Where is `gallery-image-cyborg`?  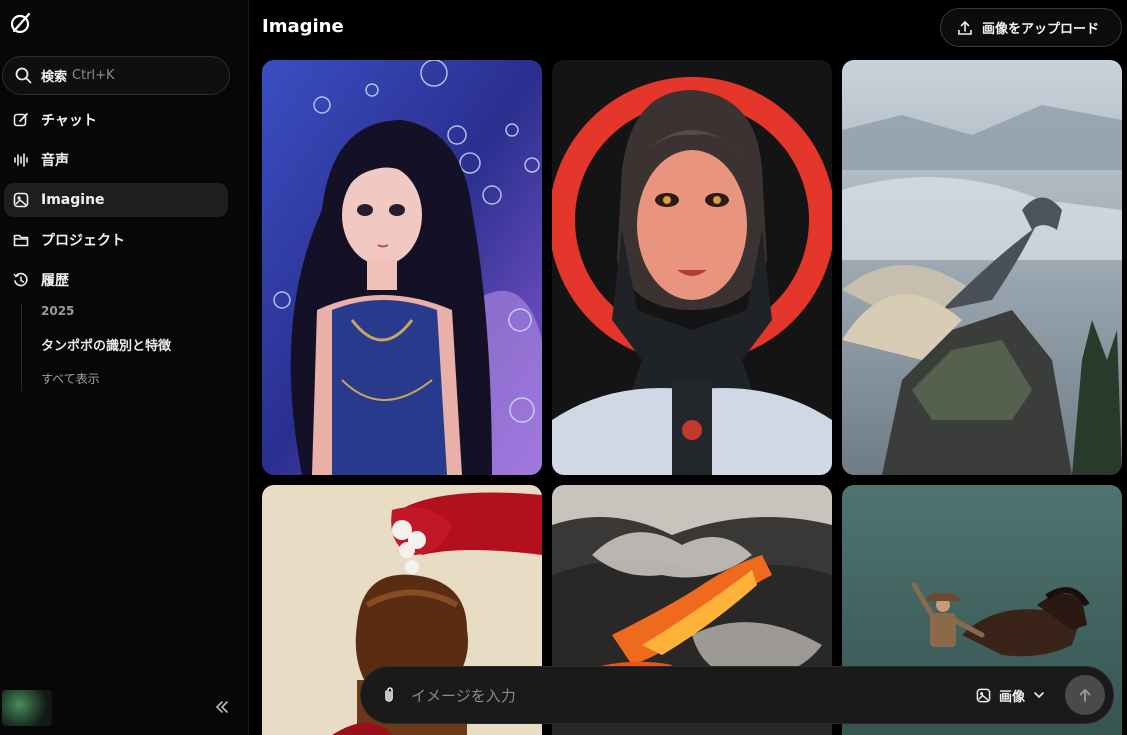
gallery-image-cyborg is located at coordinates (692, 267).